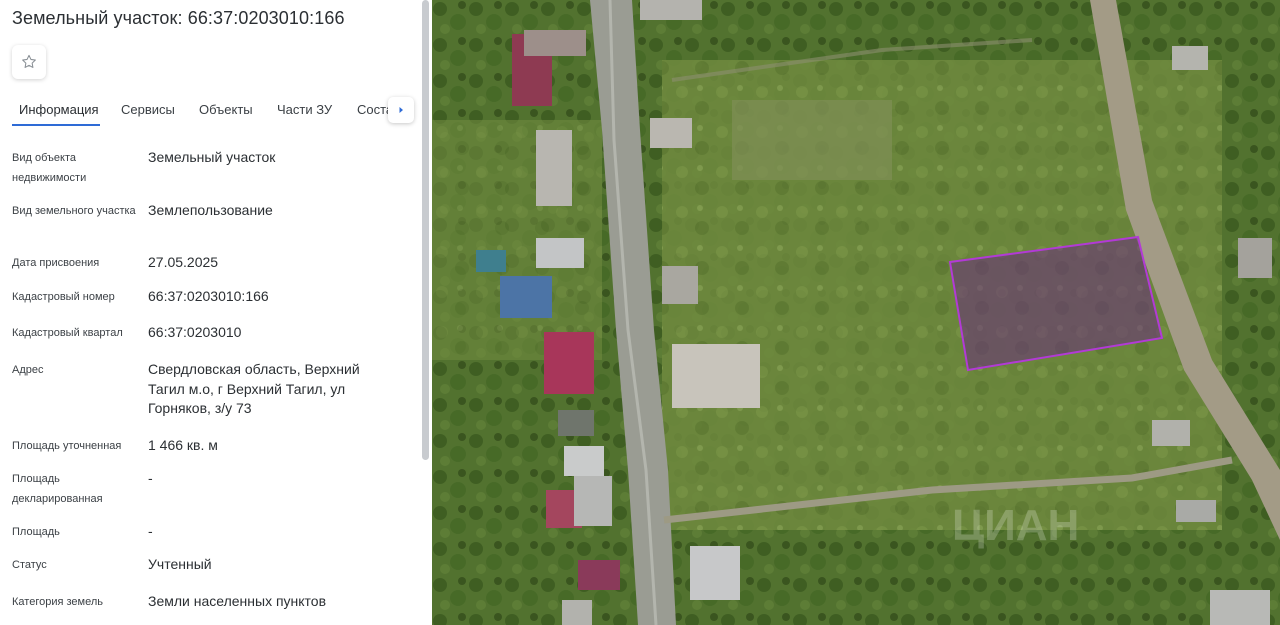 The width and height of the screenshot is (1280, 625). What do you see at coordinates (63, 297) in the screenshot?
I see `label-cadastral-number: Кадастровый номер` at bounding box center [63, 297].